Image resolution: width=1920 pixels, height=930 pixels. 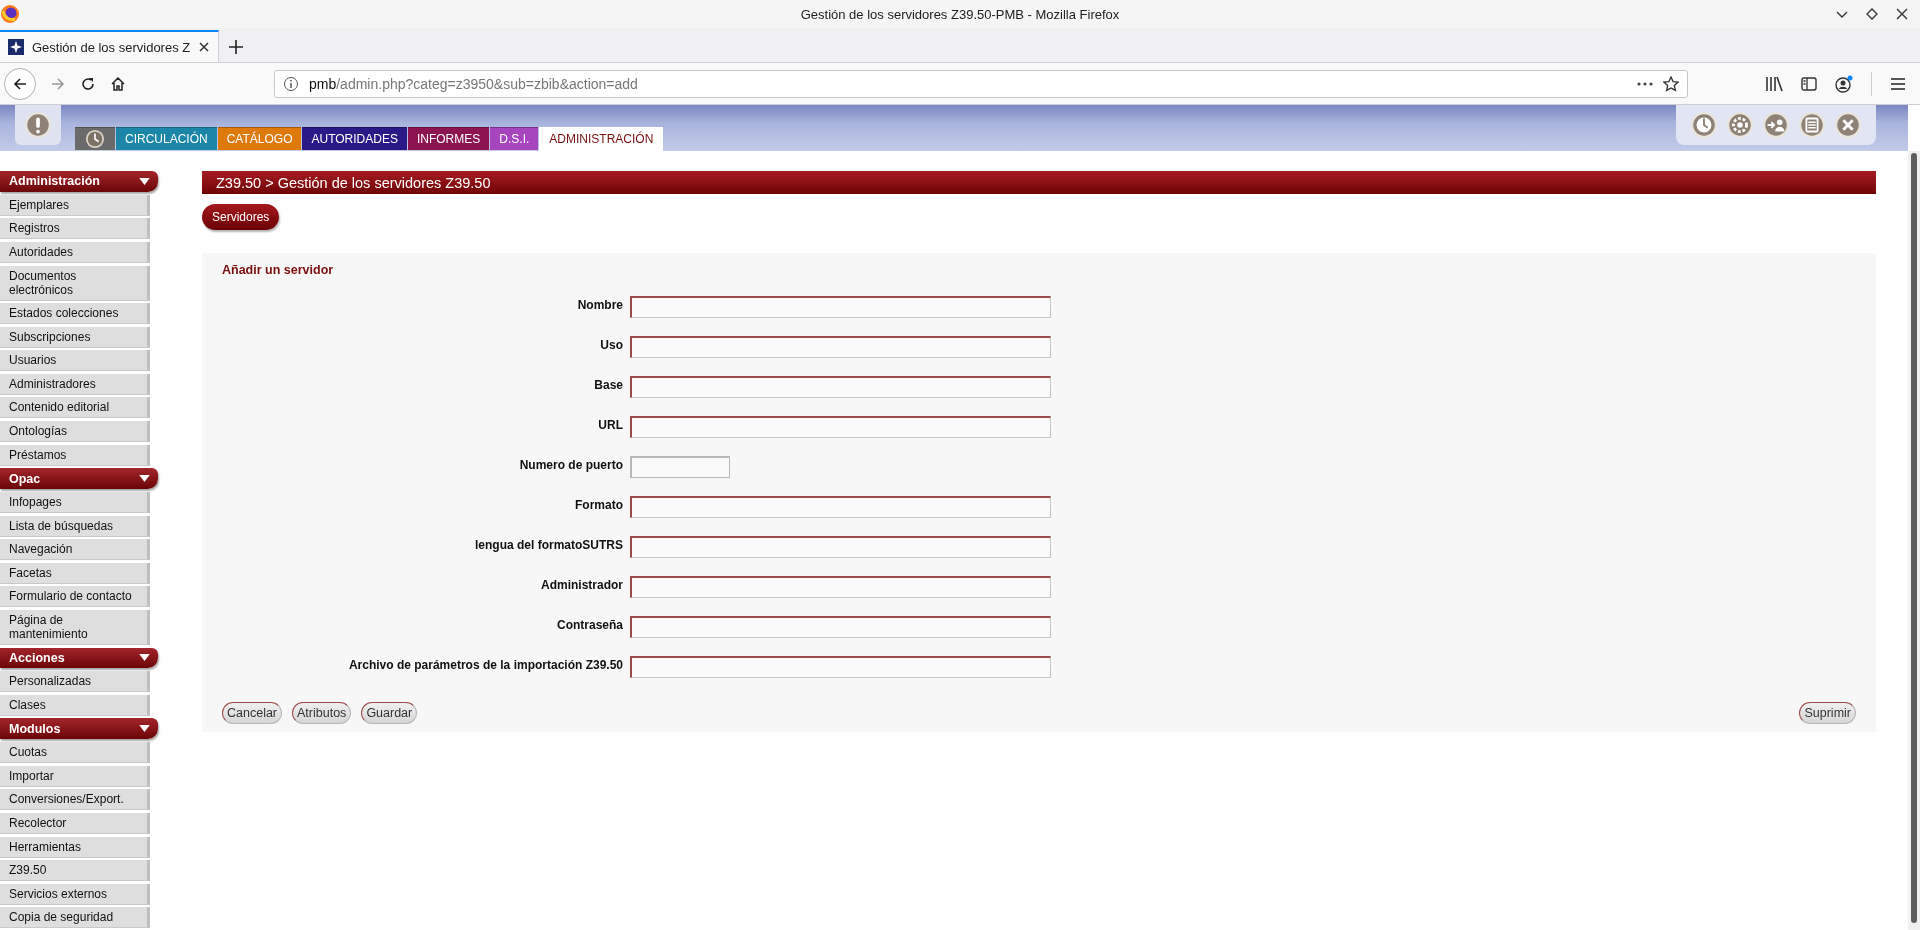 I want to click on form-button: Cancelar, so click(x=252, y=713).